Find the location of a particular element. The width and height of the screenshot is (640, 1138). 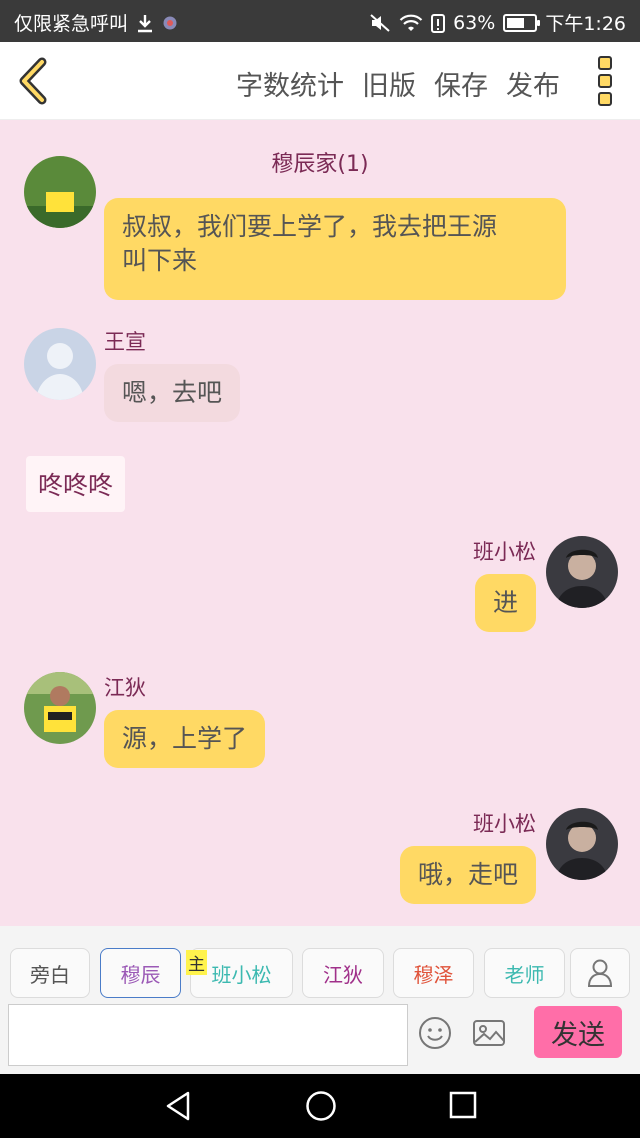

nav-actions: 字数统计 旧版 保存 发布 is located at coordinates (398, 83).